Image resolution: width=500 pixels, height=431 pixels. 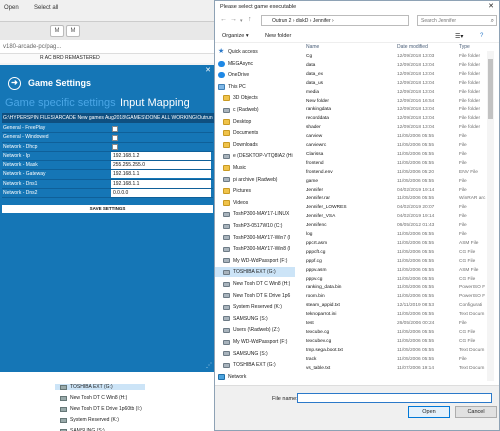 What do you see at coordinates (412, 47) in the screenshot?
I see `column-date-modified: Date modified` at bounding box center [412, 47].